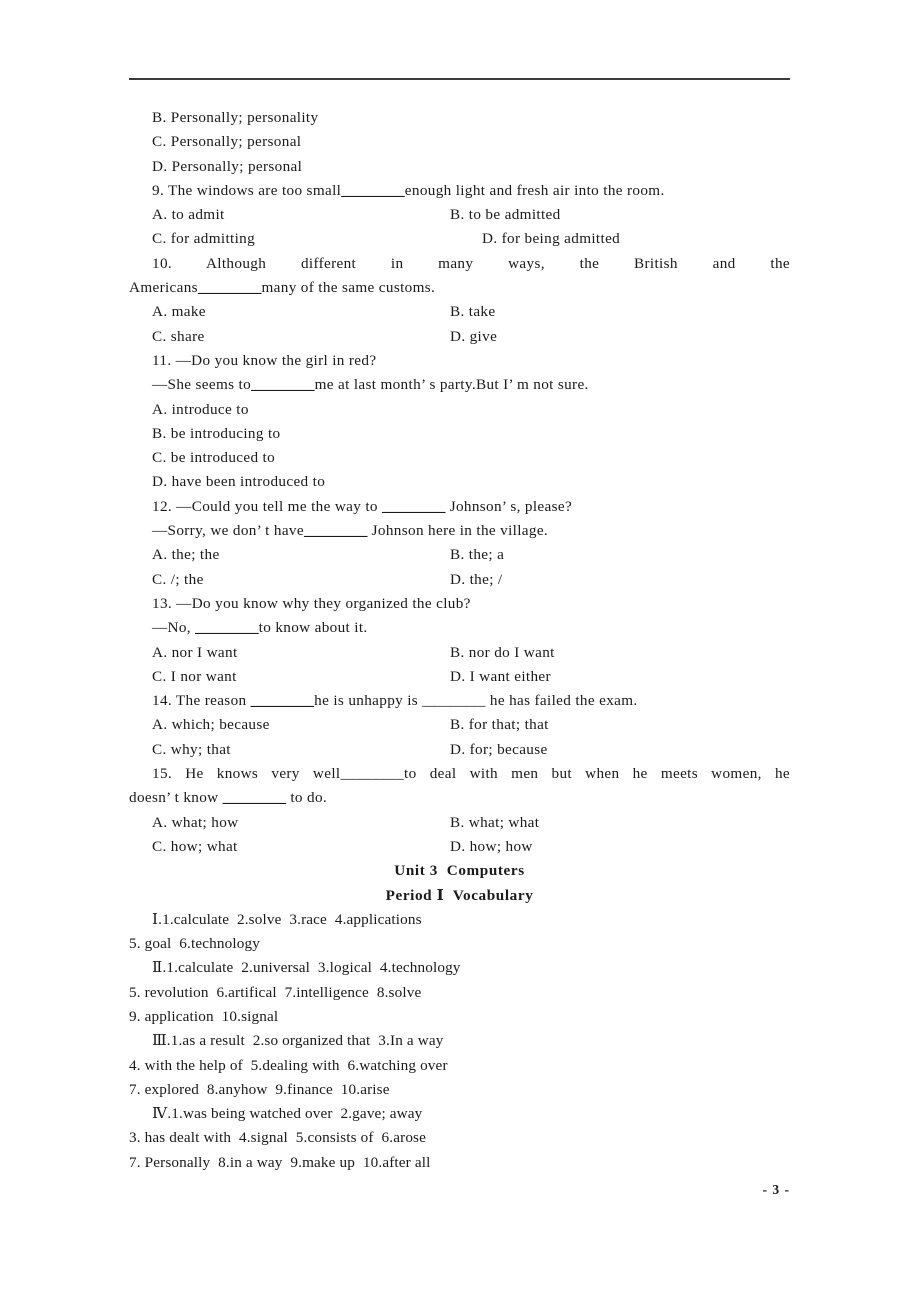 The width and height of the screenshot is (920, 1302). I want to click on stem-text-tail: to do., so click(307, 798).